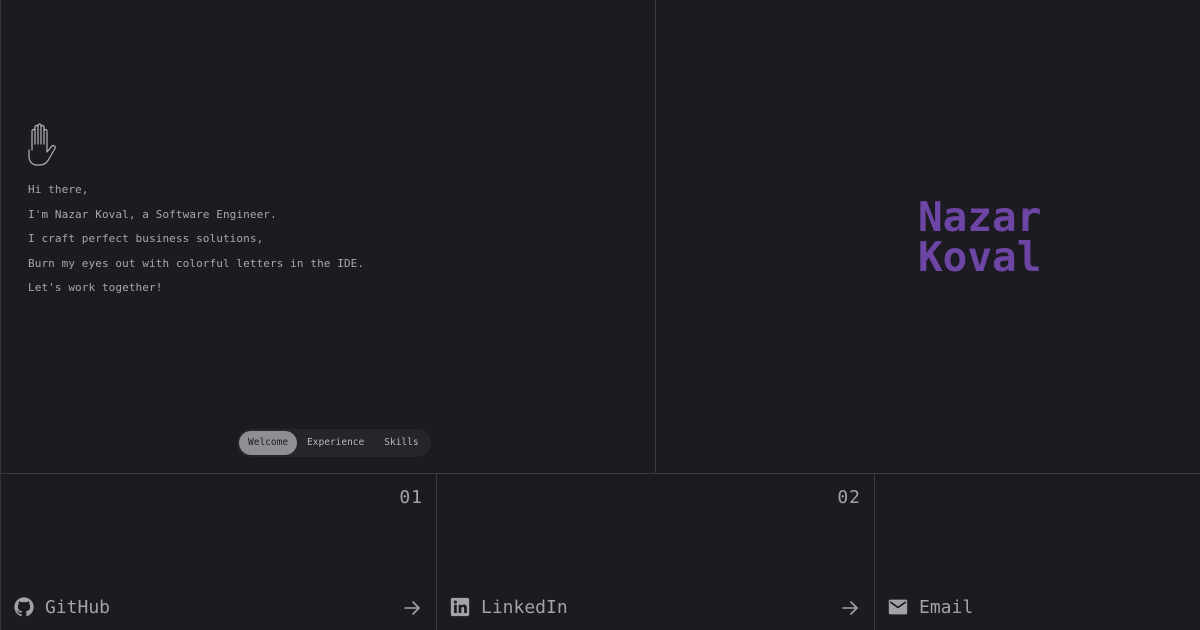  Describe the element at coordinates (78, 607) in the screenshot. I see `card-label: GitHub` at that location.